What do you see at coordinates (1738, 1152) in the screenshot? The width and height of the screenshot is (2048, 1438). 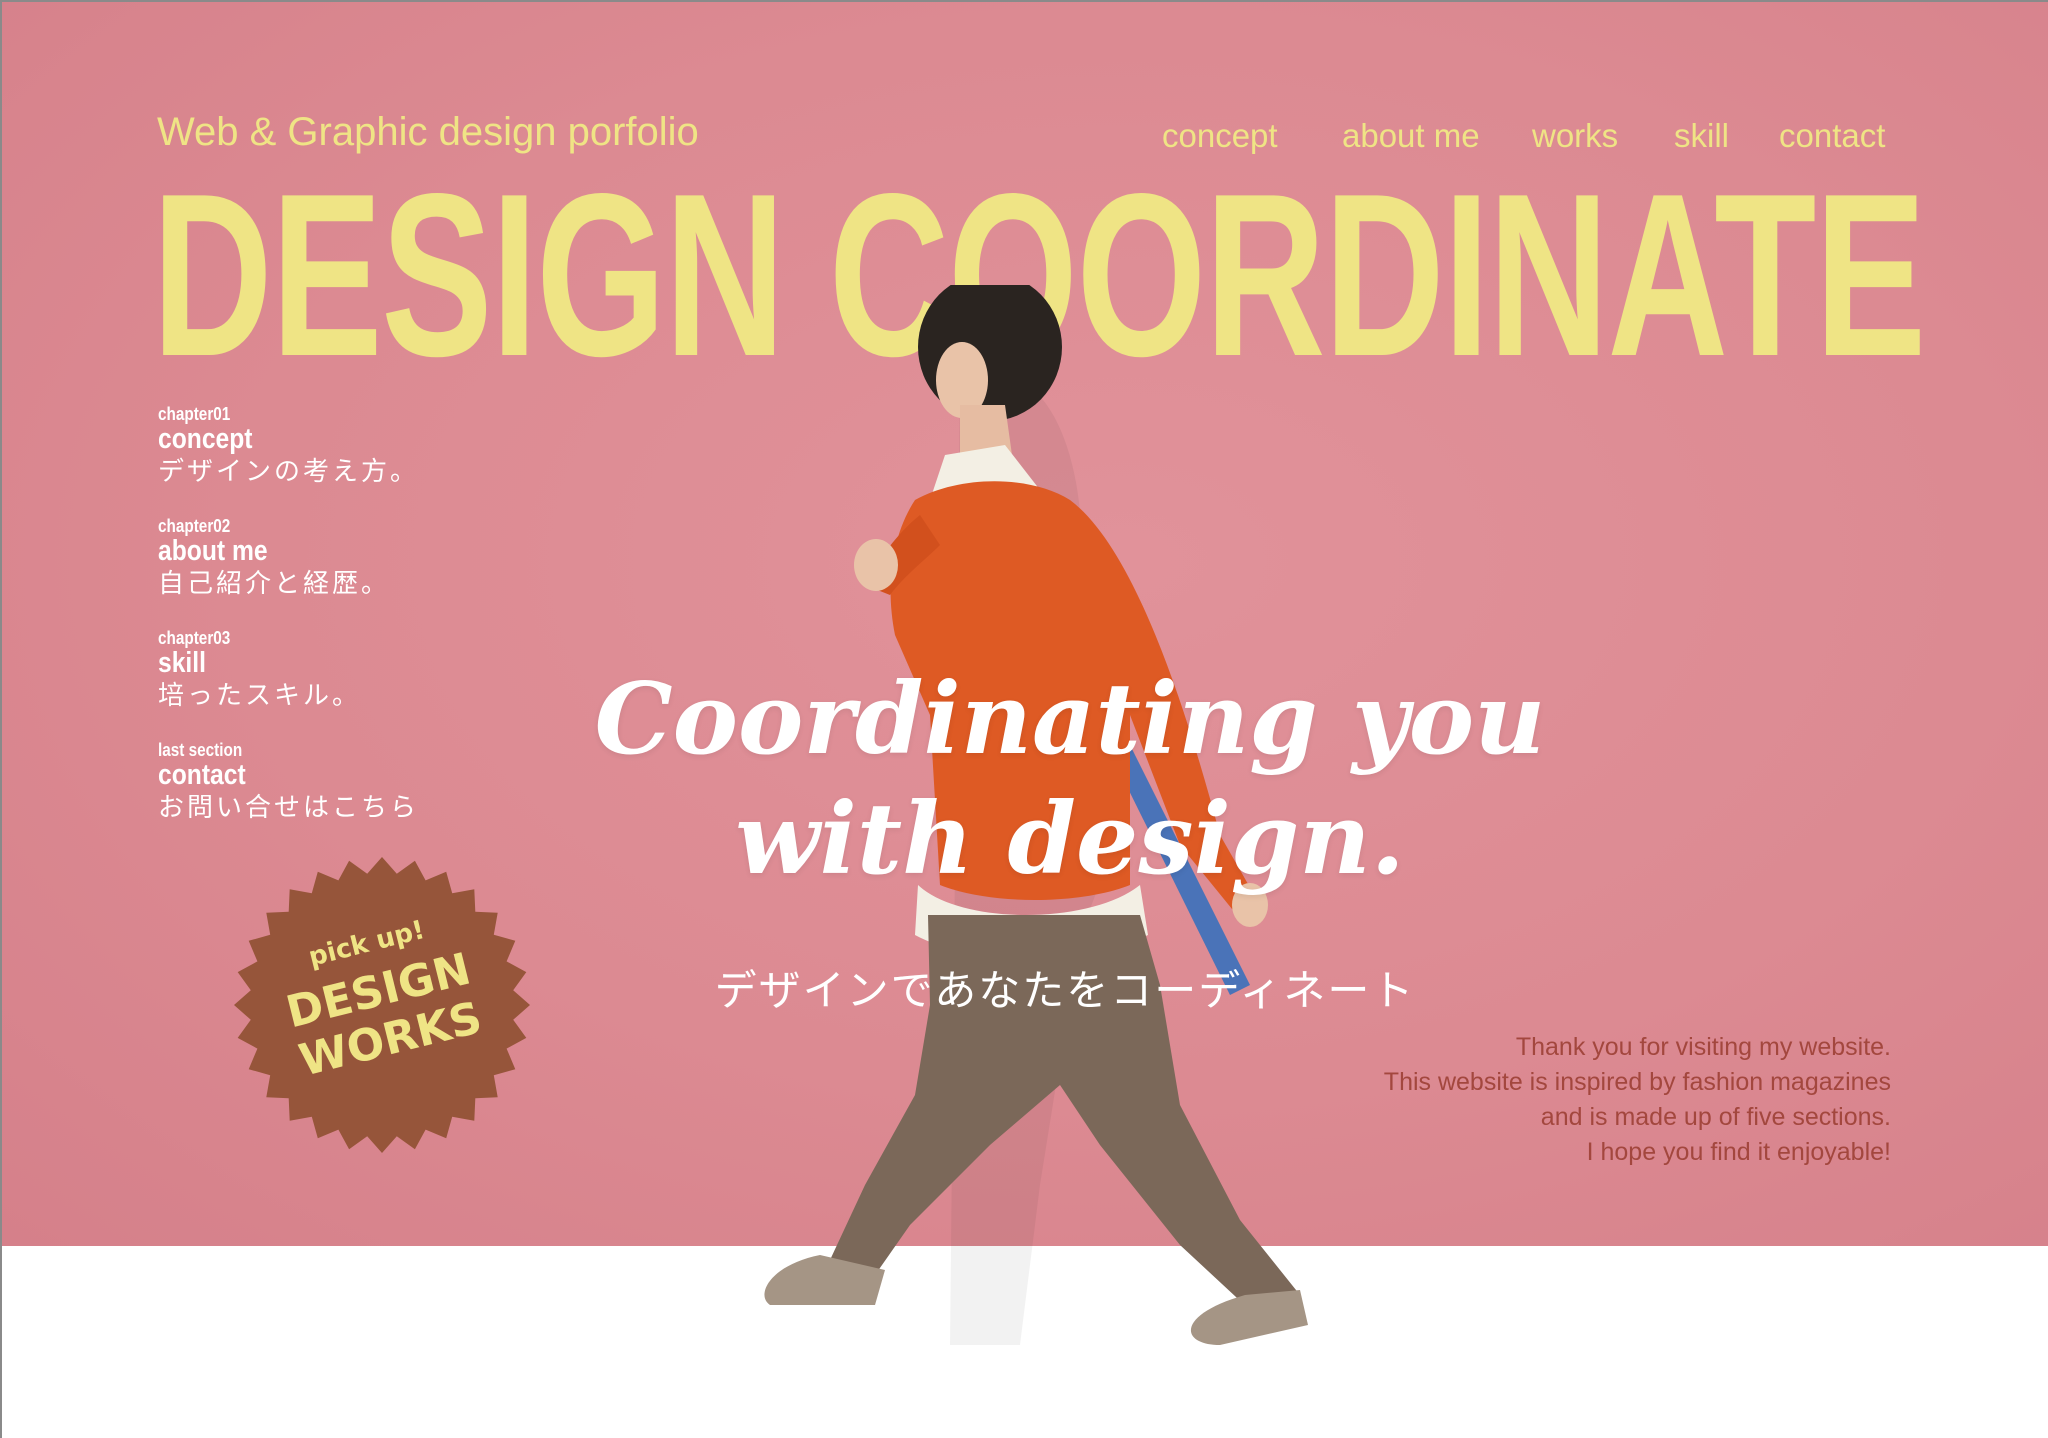 I see `intro-line: I hope you find it enjoyable!` at bounding box center [1738, 1152].